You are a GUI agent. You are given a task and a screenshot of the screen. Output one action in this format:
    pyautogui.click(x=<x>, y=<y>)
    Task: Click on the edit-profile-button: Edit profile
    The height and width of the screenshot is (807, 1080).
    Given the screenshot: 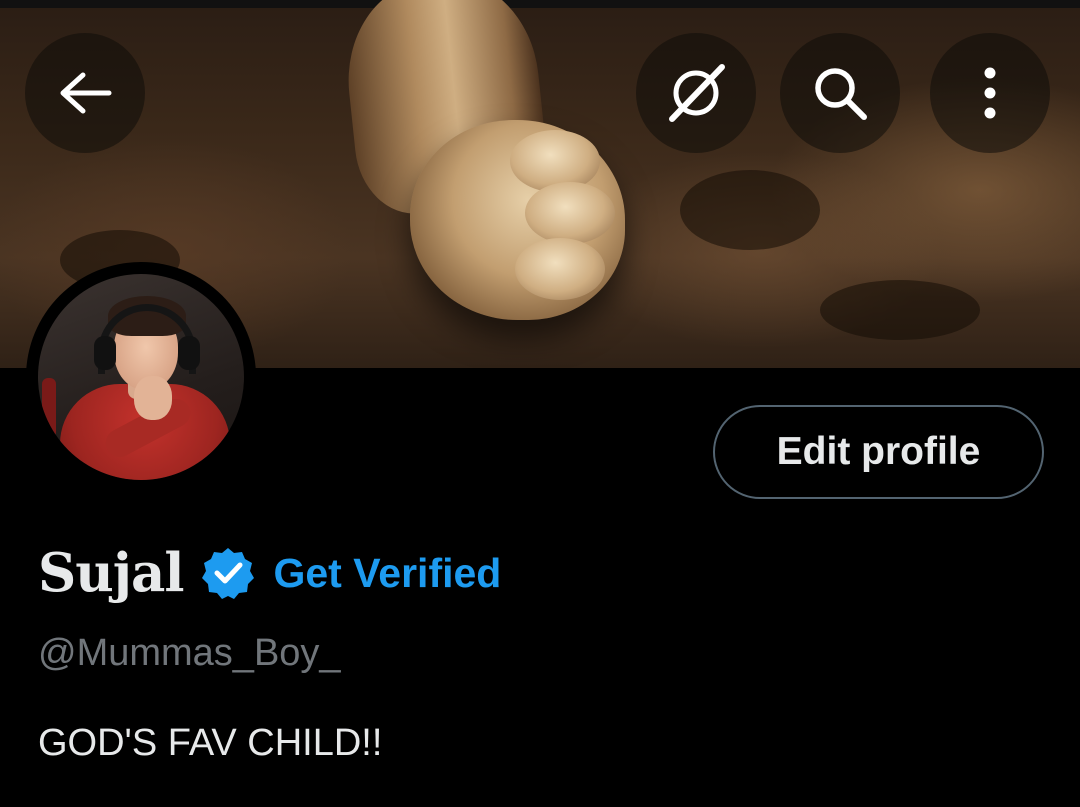 What is the action you would take?
    pyautogui.click(x=878, y=452)
    